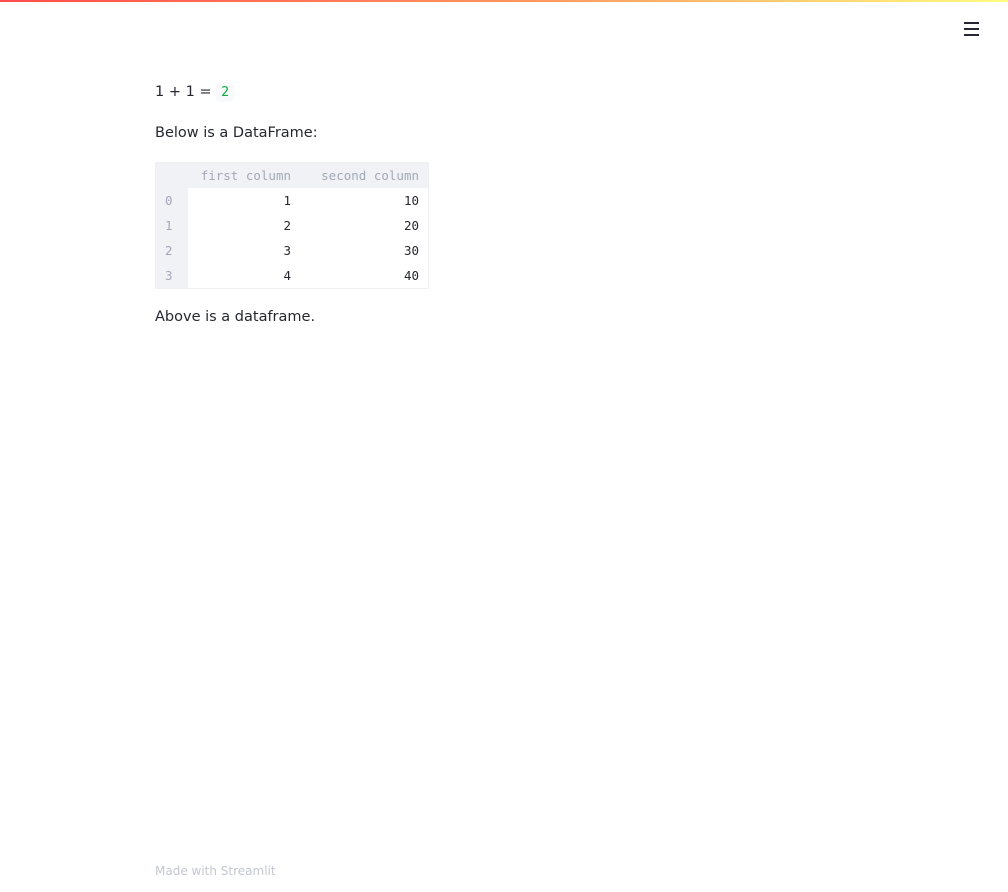 The height and width of the screenshot is (892, 1008). I want to click on table-row: 0 1 10, so click(292, 200).